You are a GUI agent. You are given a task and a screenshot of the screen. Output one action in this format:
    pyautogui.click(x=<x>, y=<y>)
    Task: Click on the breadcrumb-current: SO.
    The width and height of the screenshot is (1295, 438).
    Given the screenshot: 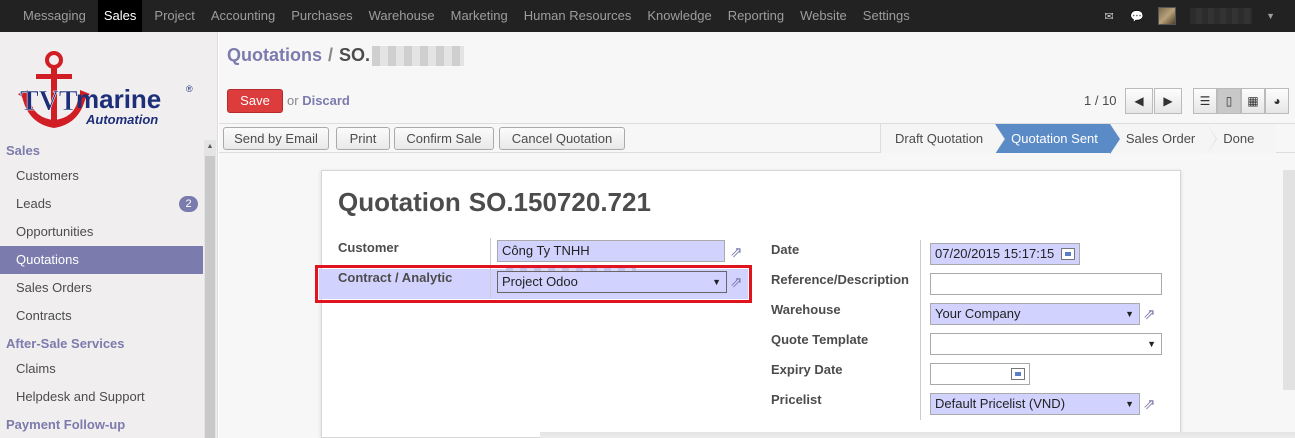 What is the action you would take?
    pyautogui.click(x=355, y=55)
    